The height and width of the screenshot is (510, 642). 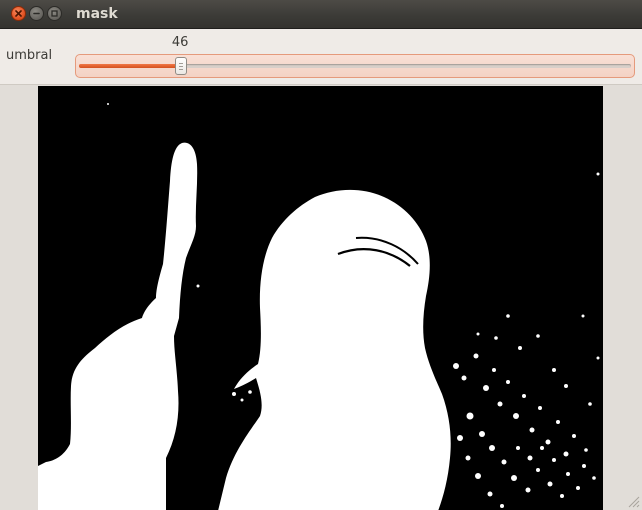 I want to click on maximize-icon, so click(x=54, y=13).